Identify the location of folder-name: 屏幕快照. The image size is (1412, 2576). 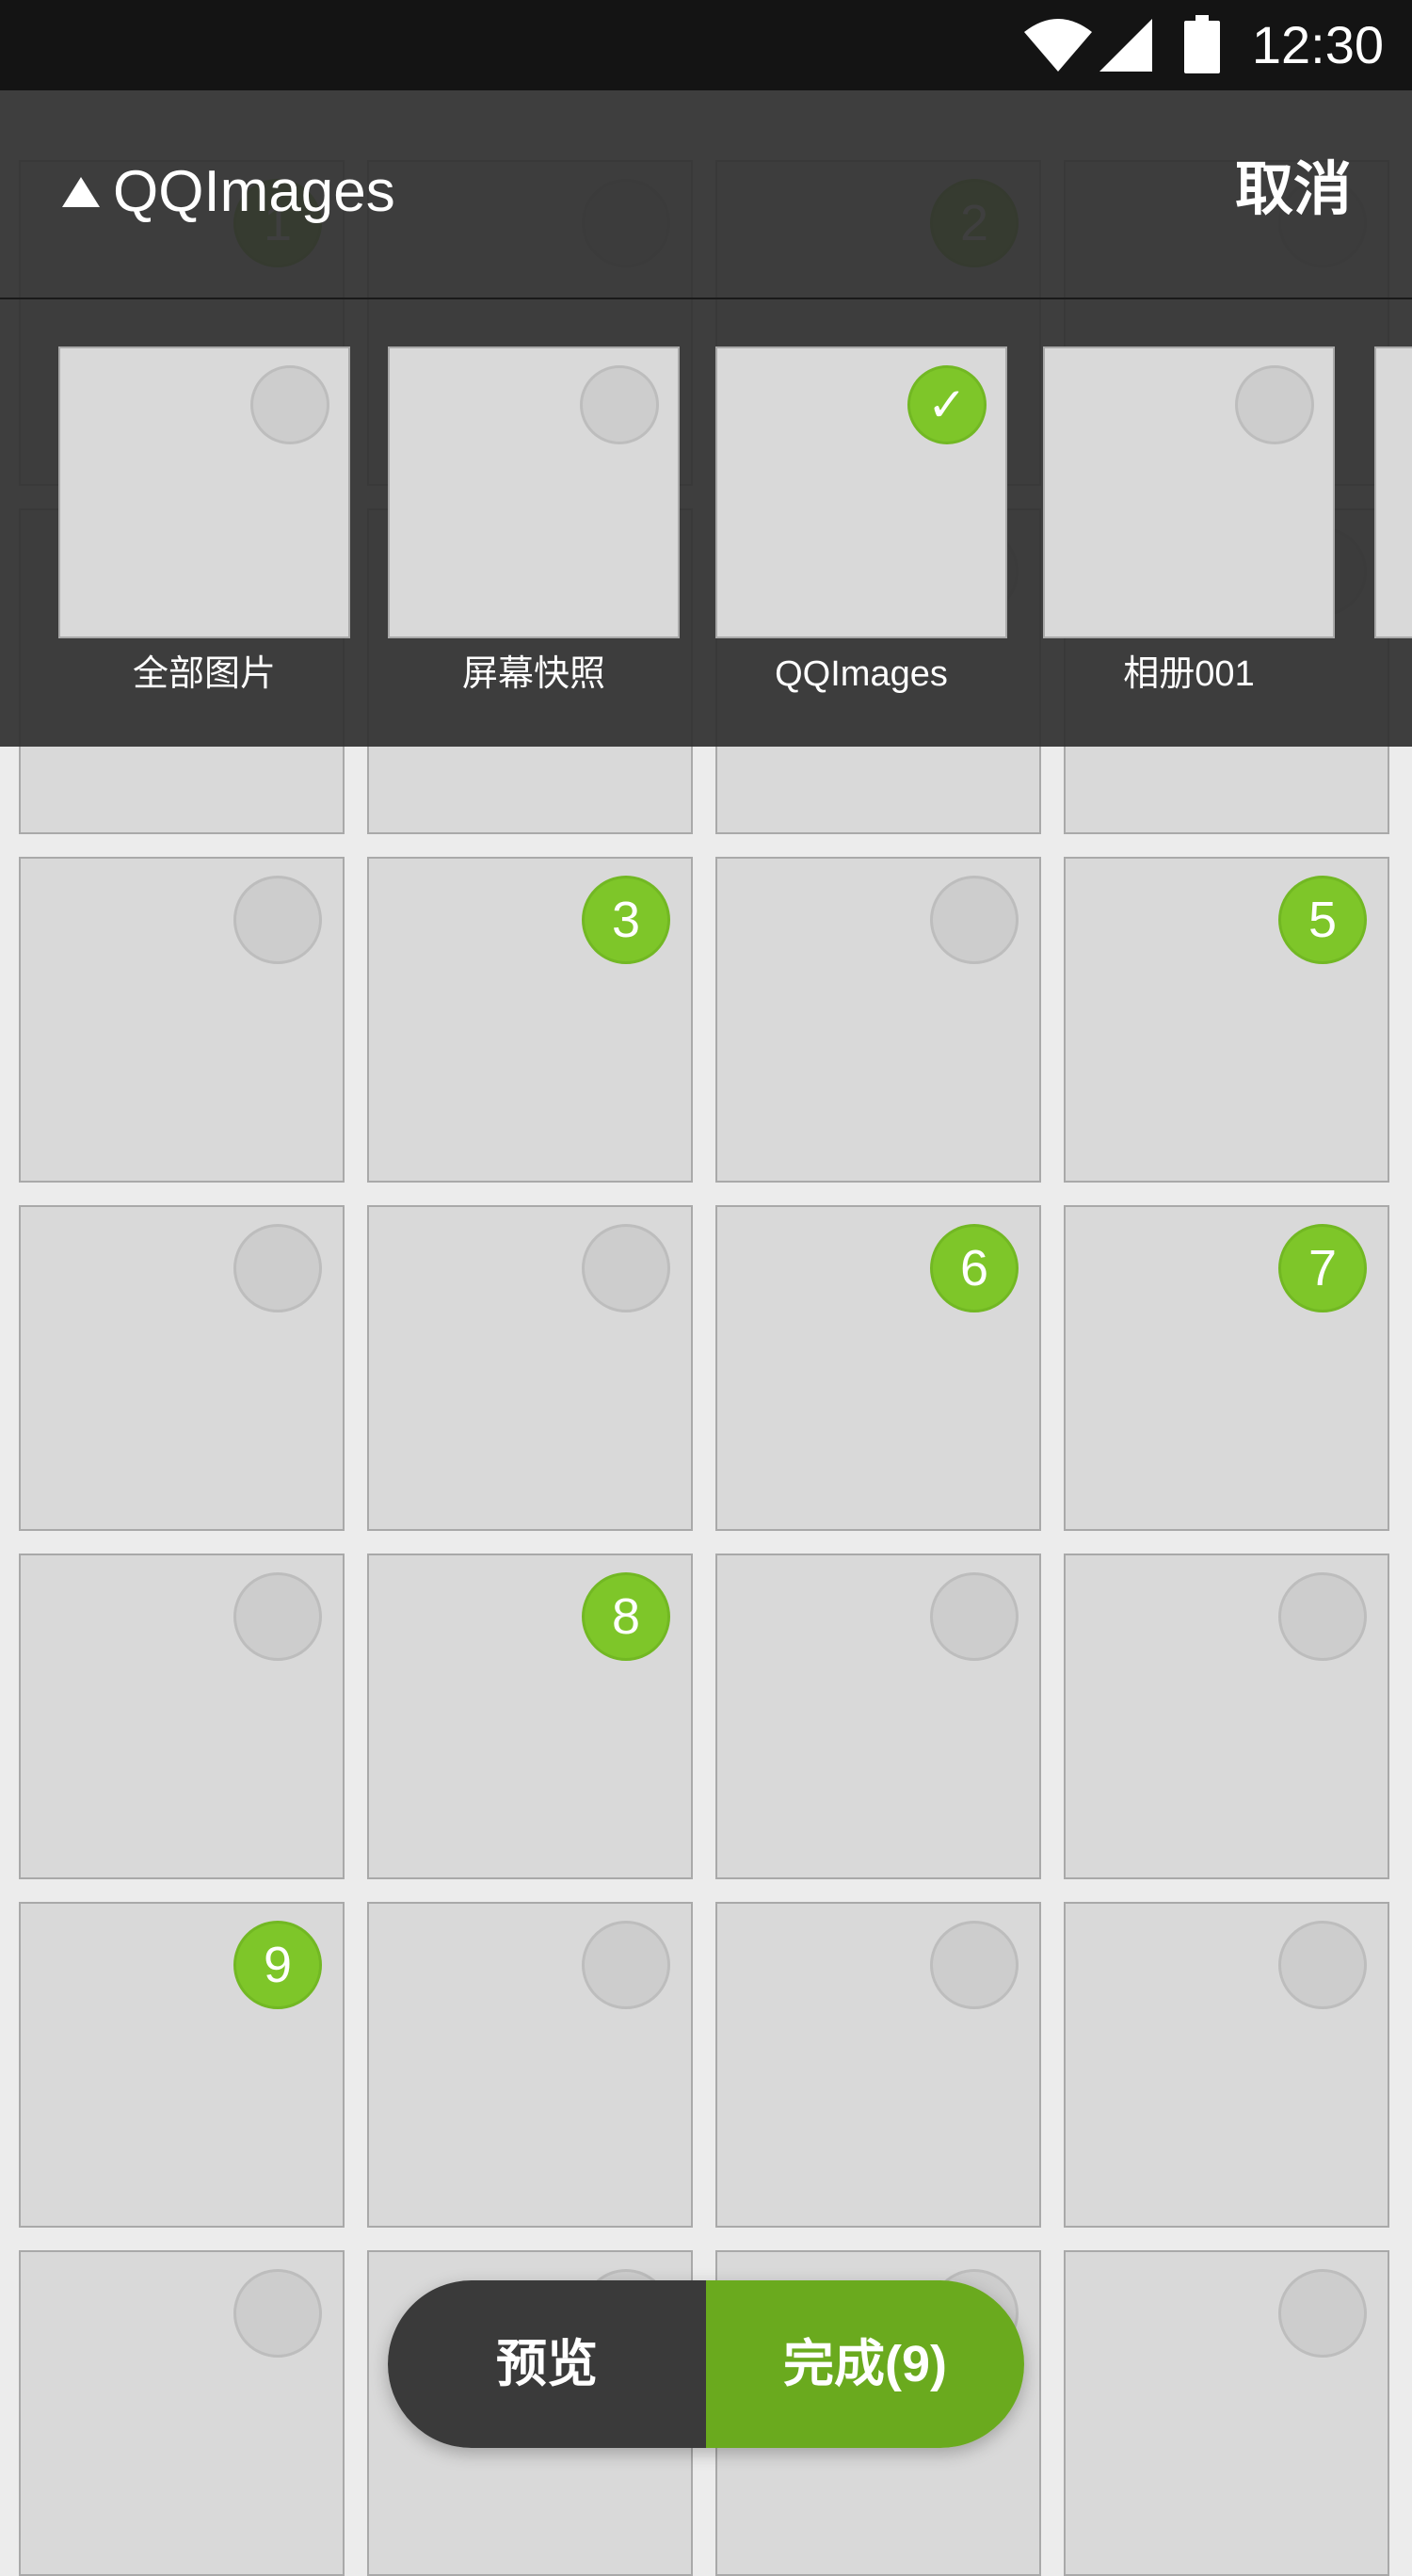
(533, 674).